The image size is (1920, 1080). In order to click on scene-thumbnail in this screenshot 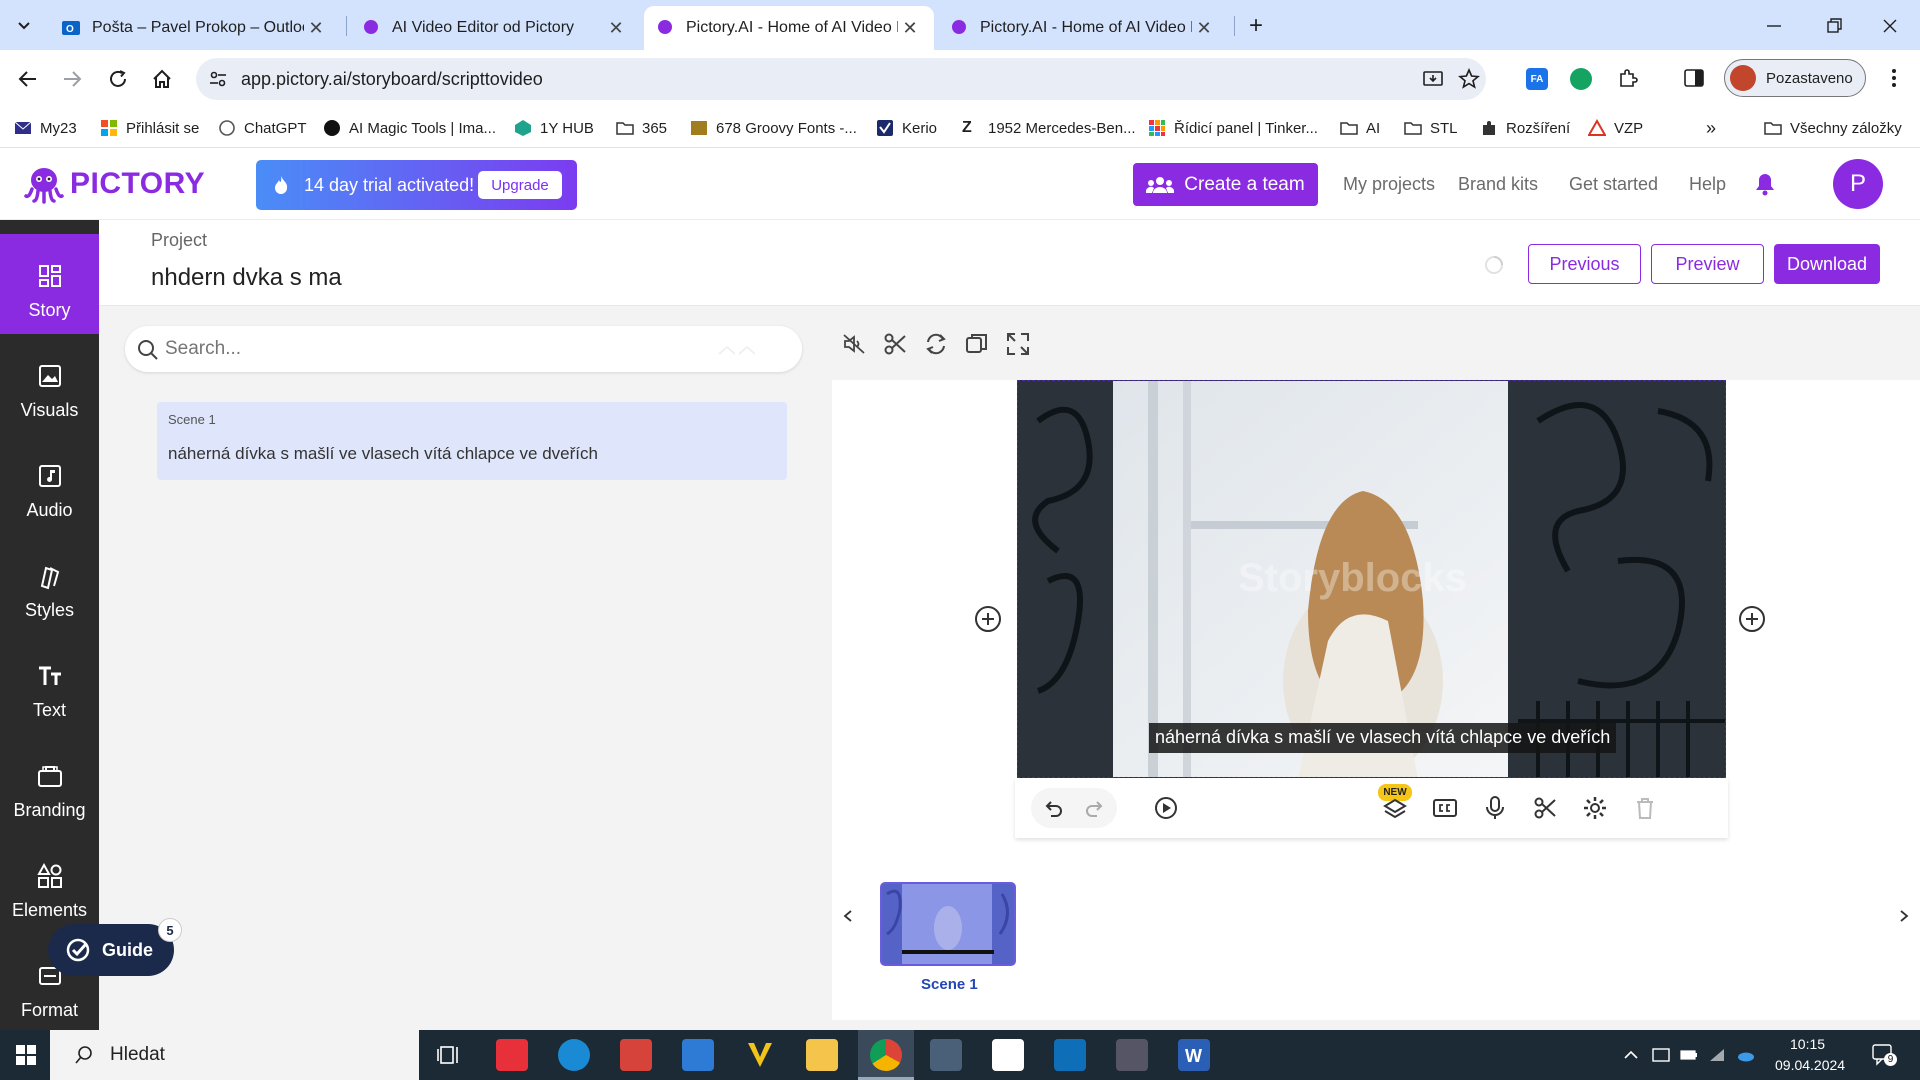, I will do `click(948, 924)`.